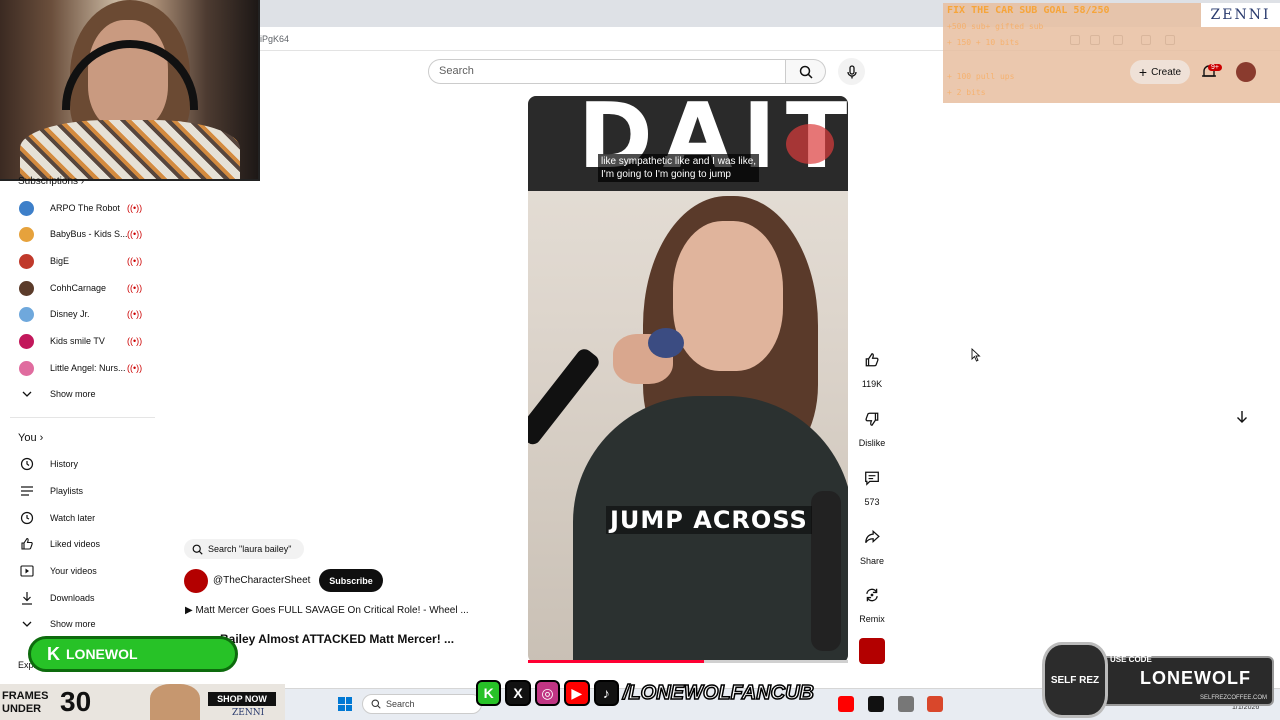 The width and height of the screenshot is (1280, 720). What do you see at coordinates (274, 39) in the screenshot?
I see `url-text: iPgK64` at bounding box center [274, 39].